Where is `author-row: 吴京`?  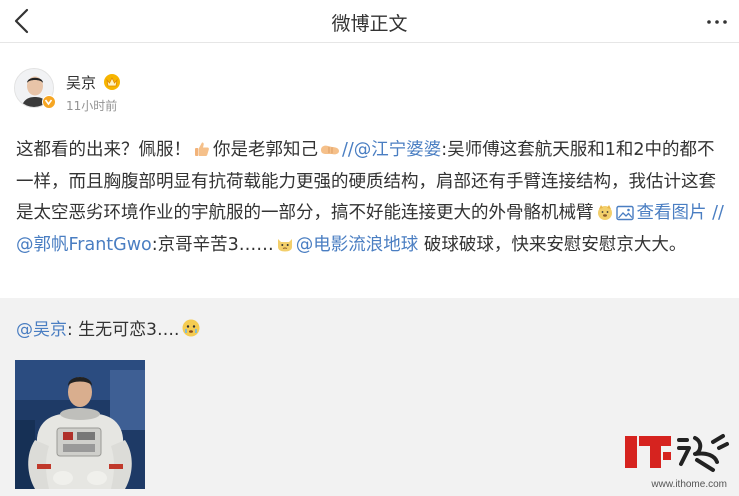
author-row: 吴京 is located at coordinates (94, 82).